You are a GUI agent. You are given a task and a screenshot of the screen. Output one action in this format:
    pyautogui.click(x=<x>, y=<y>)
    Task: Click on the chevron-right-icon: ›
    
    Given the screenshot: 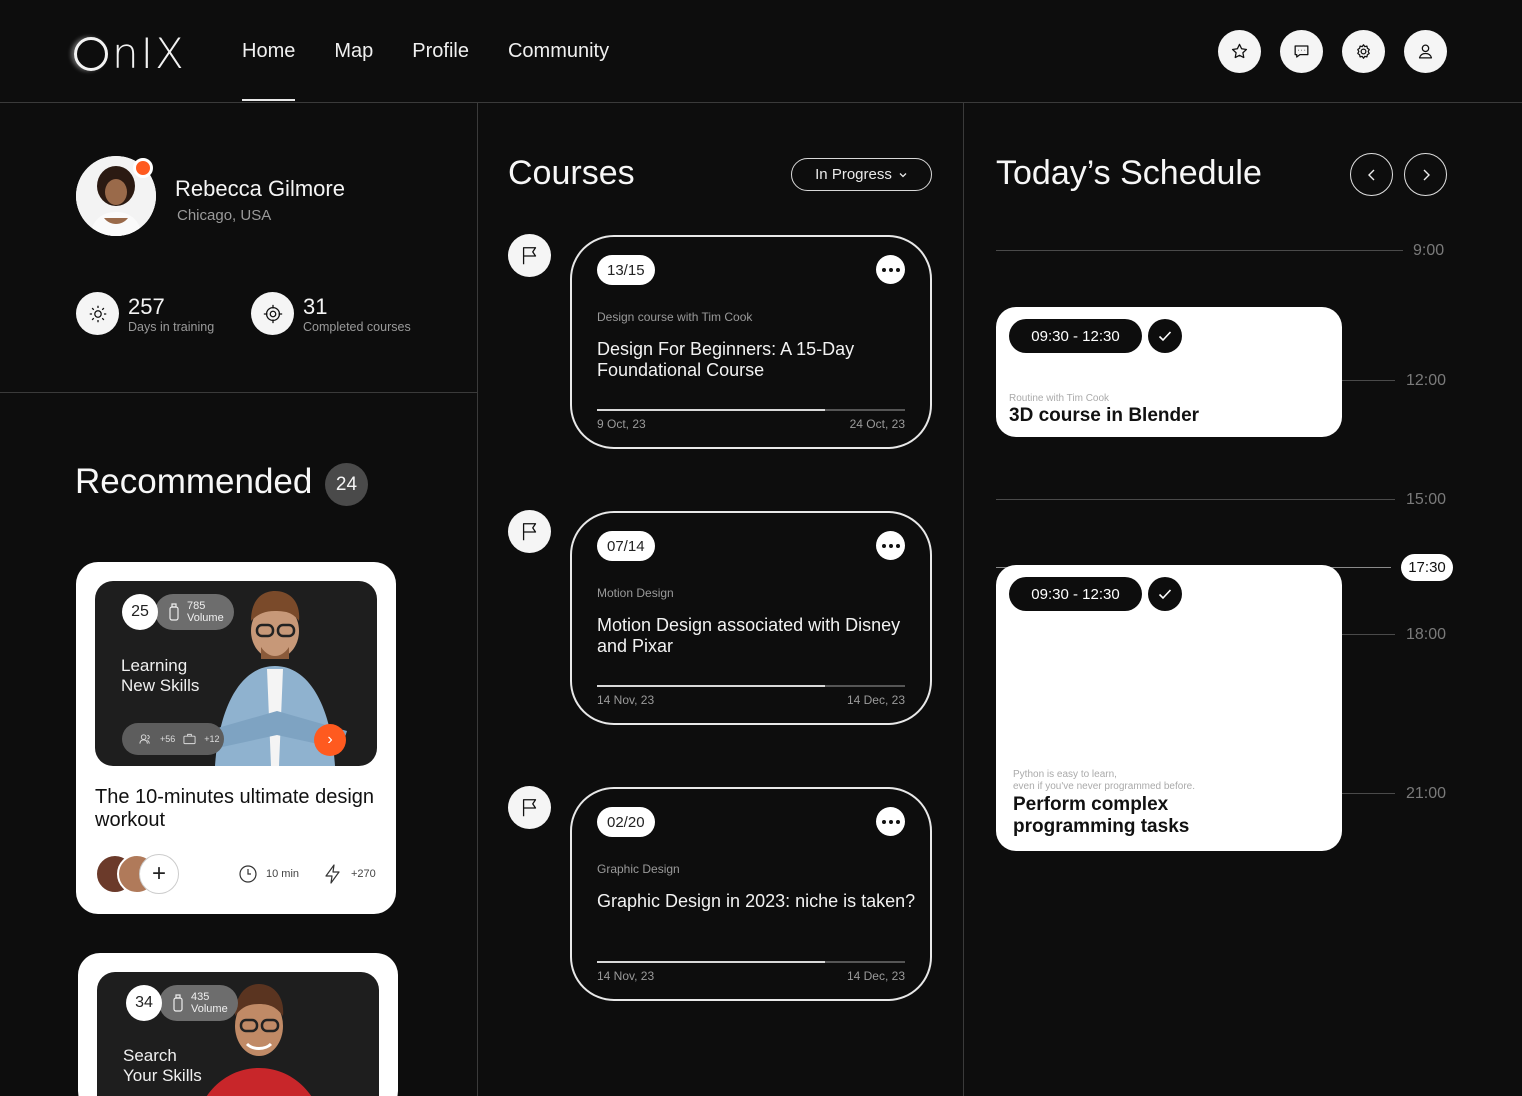 What is the action you would take?
    pyautogui.click(x=330, y=739)
    